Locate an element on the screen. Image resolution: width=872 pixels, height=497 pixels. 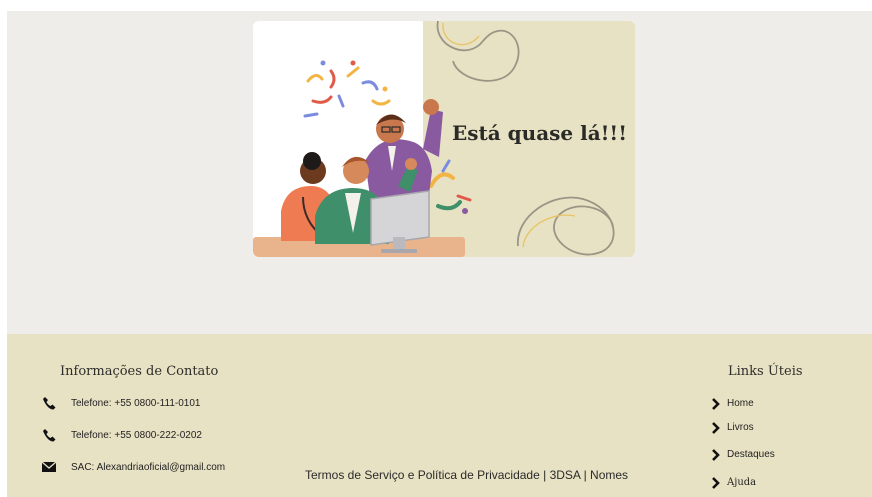
contact-phone-2-text: Telefone: +55 0800-222-0202 is located at coordinates (136, 435).